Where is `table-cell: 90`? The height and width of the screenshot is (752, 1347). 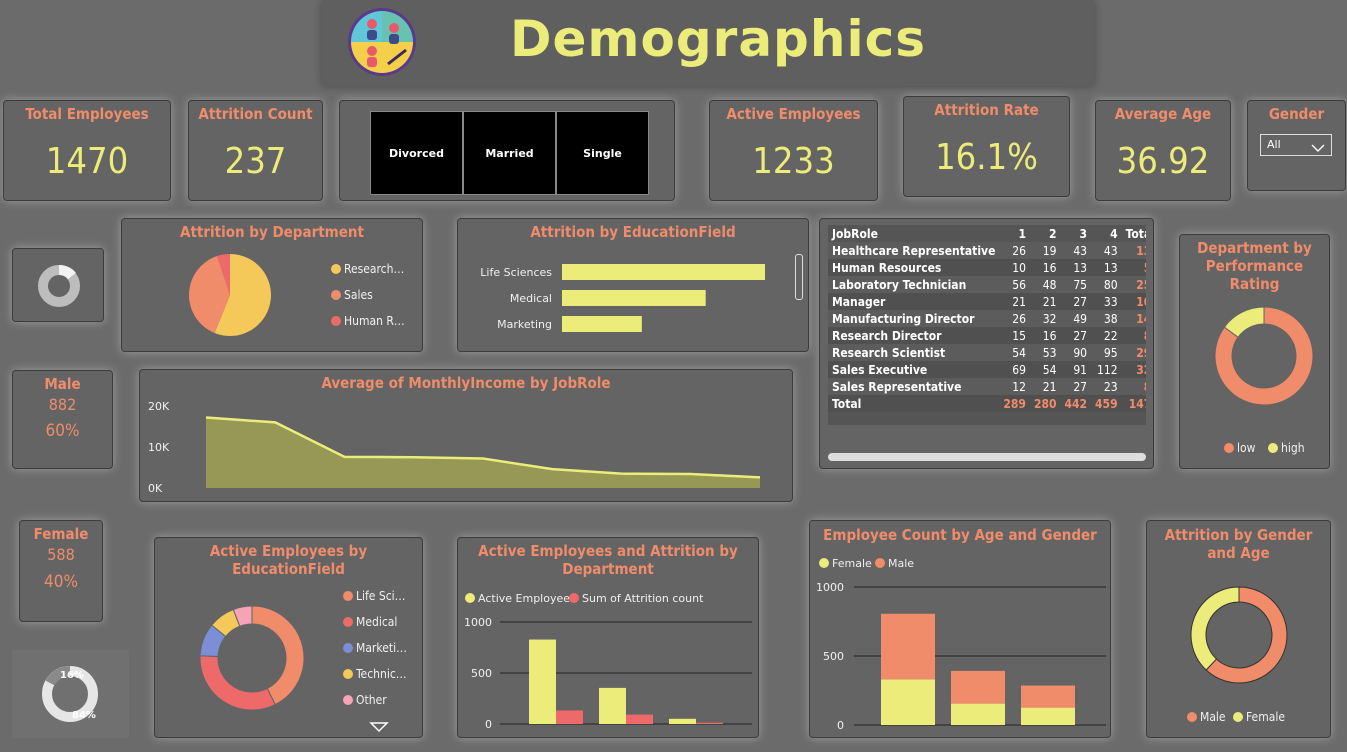
table-cell: 90 is located at coordinates (1080, 352).